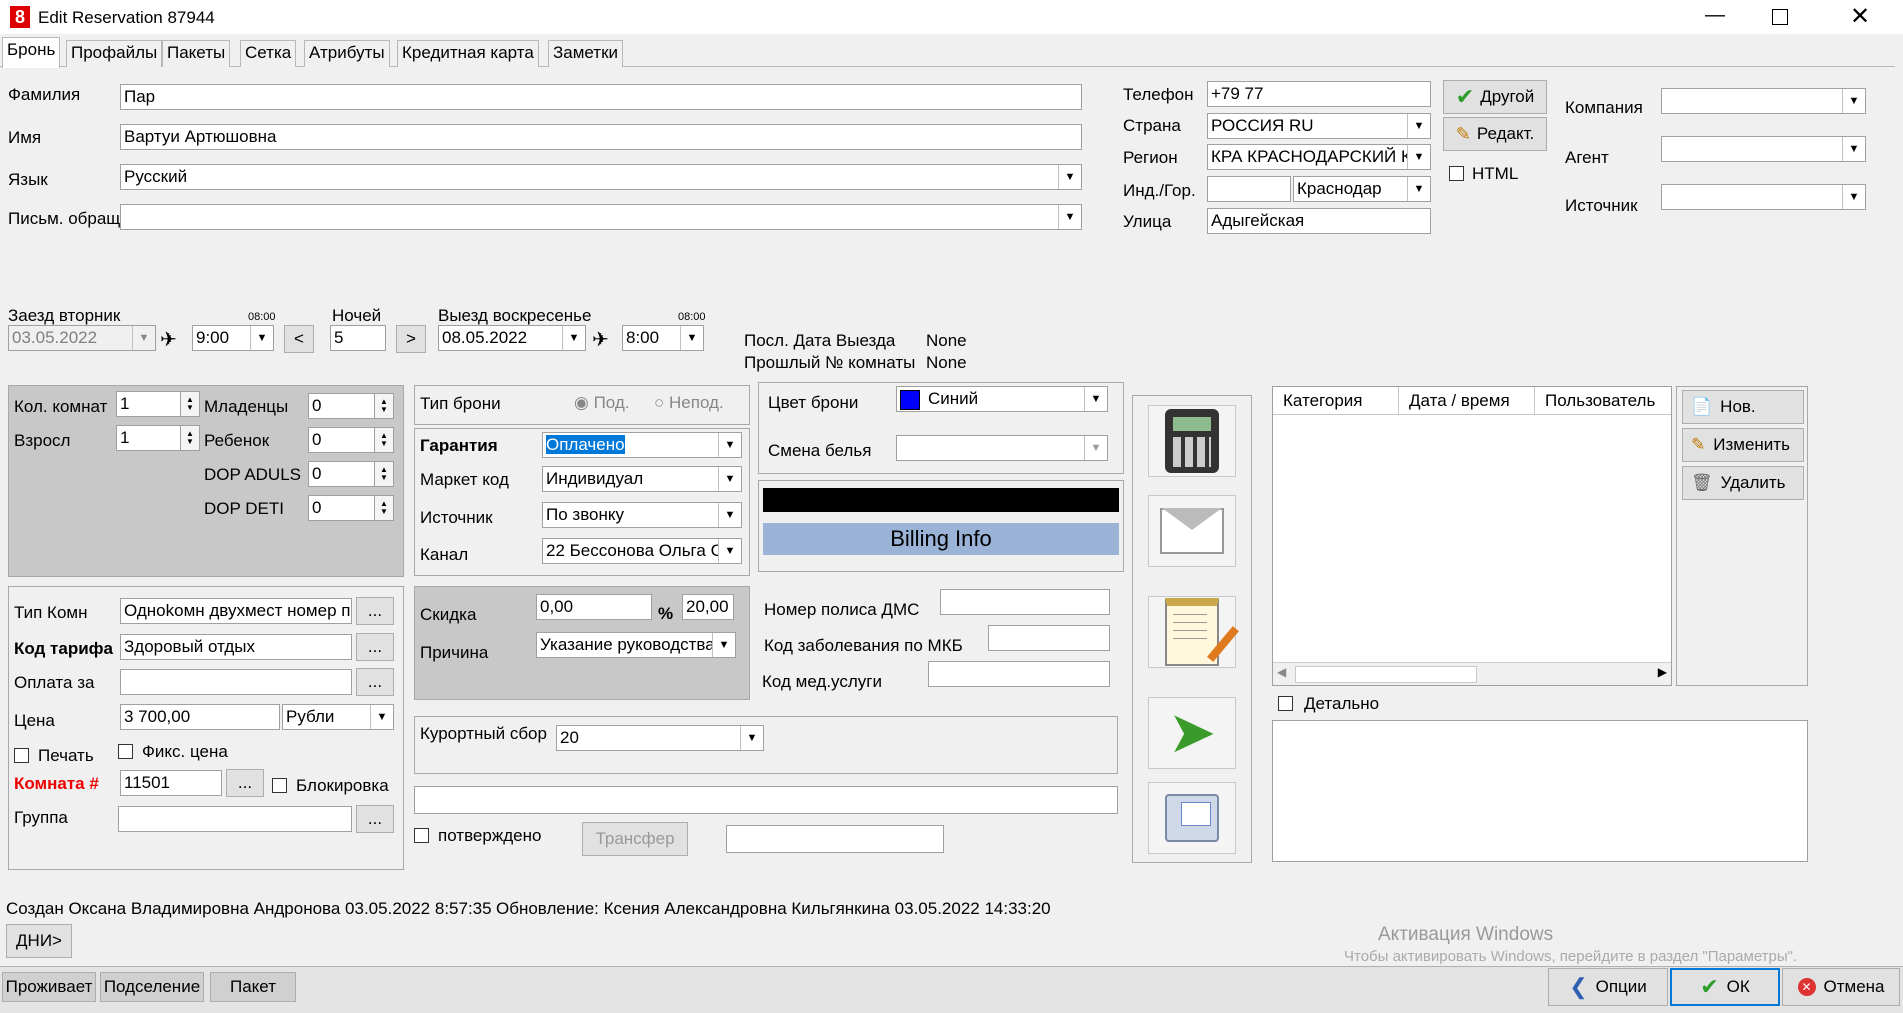 The height and width of the screenshot is (1013, 1903). I want to click on minimize-icon: —, so click(1715, 17).